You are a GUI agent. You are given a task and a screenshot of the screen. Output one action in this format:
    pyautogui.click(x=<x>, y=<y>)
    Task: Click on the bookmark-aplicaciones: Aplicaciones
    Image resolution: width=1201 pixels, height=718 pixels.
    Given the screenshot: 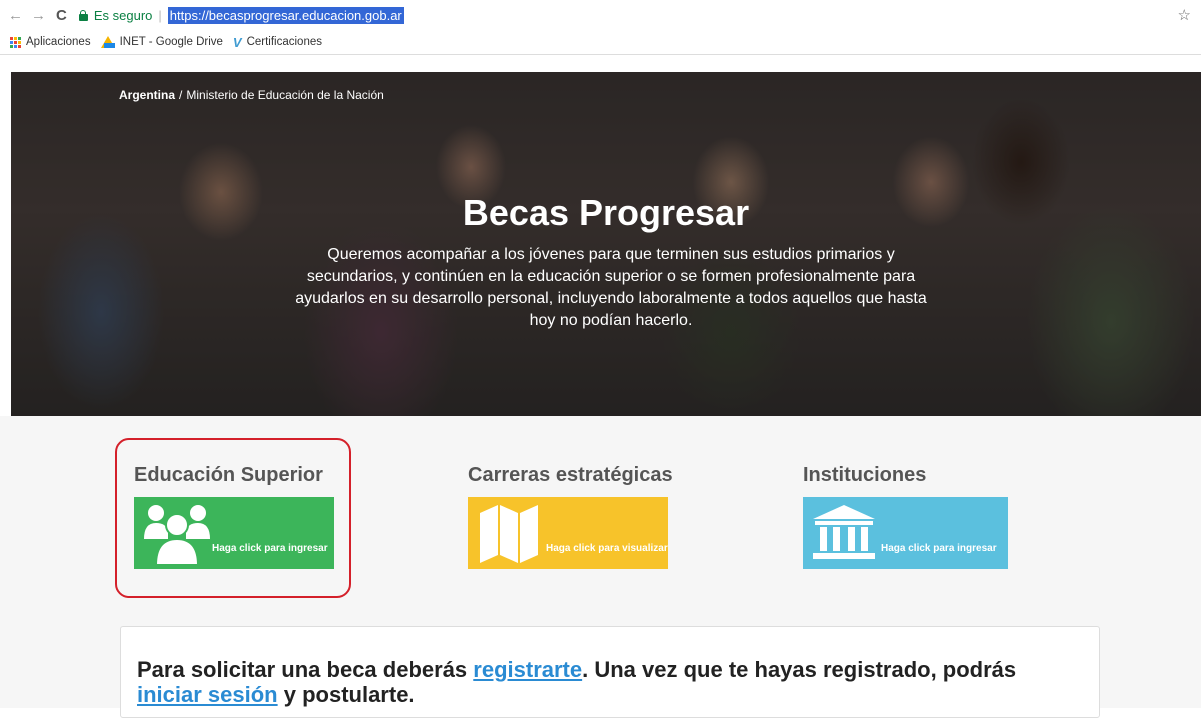 What is the action you would take?
    pyautogui.click(x=50, y=42)
    